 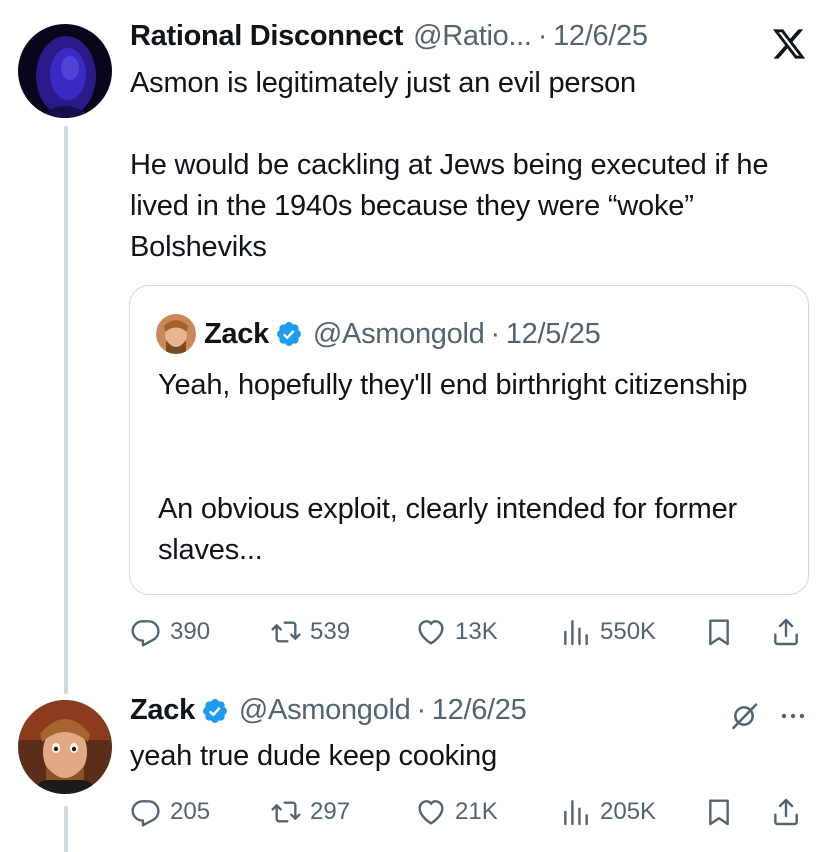 What do you see at coordinates (65, 747) in the screenshot?
I see `avatar-zack` at bounding box center [65, 747].